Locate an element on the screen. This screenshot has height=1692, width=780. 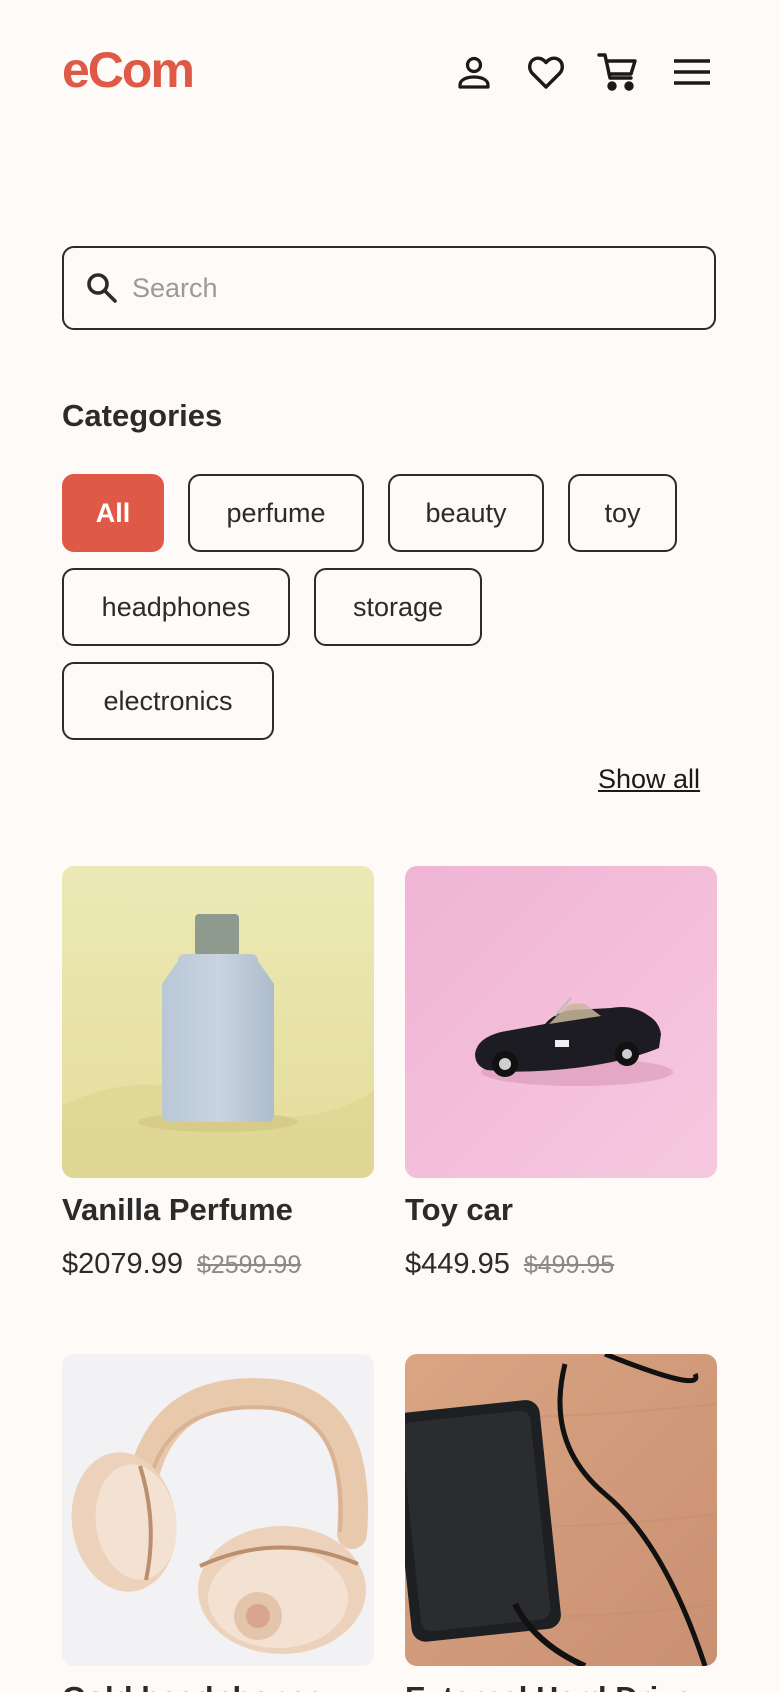
product-card: Toy car $449.95 $499.95 is located at coordinates (561, 1073).